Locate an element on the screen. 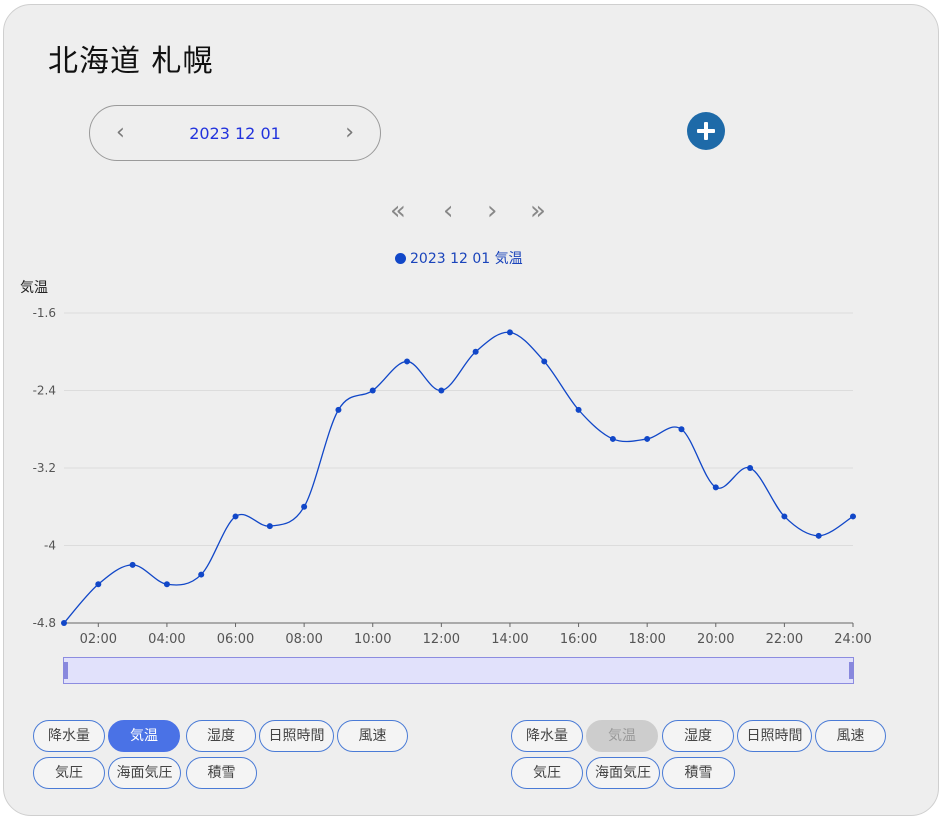 Image resolution: width=944 pixels, height=822 pixels. x-tick-label: 08:00 is located at coordinates (303, 639).